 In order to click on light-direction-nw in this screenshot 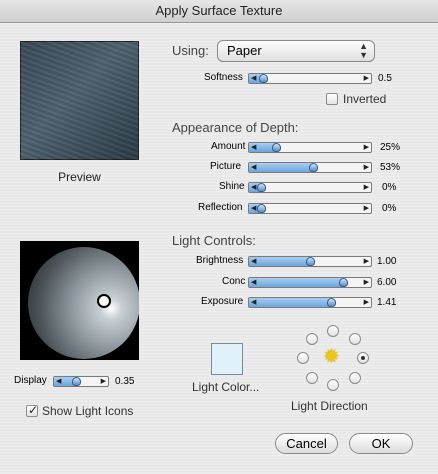, I will do `click(312, 339)`.